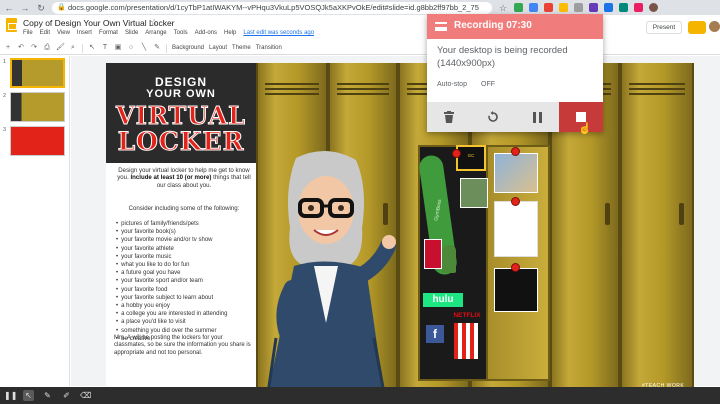  I want to click on slides-logo-icon, so click(11, 25).